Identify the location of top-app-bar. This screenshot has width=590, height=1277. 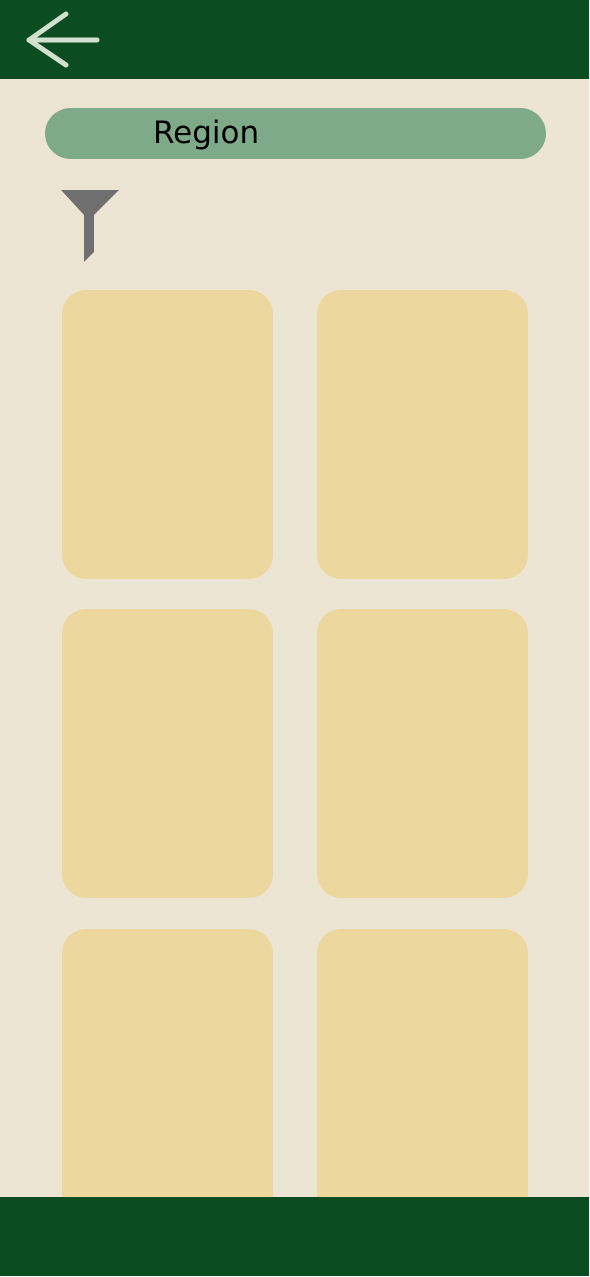
(294, 39).